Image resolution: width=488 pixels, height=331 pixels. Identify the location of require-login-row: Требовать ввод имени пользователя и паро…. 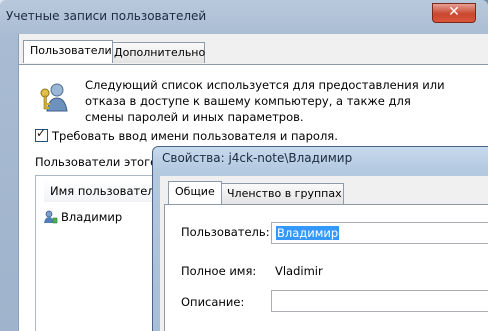
(186, 134).